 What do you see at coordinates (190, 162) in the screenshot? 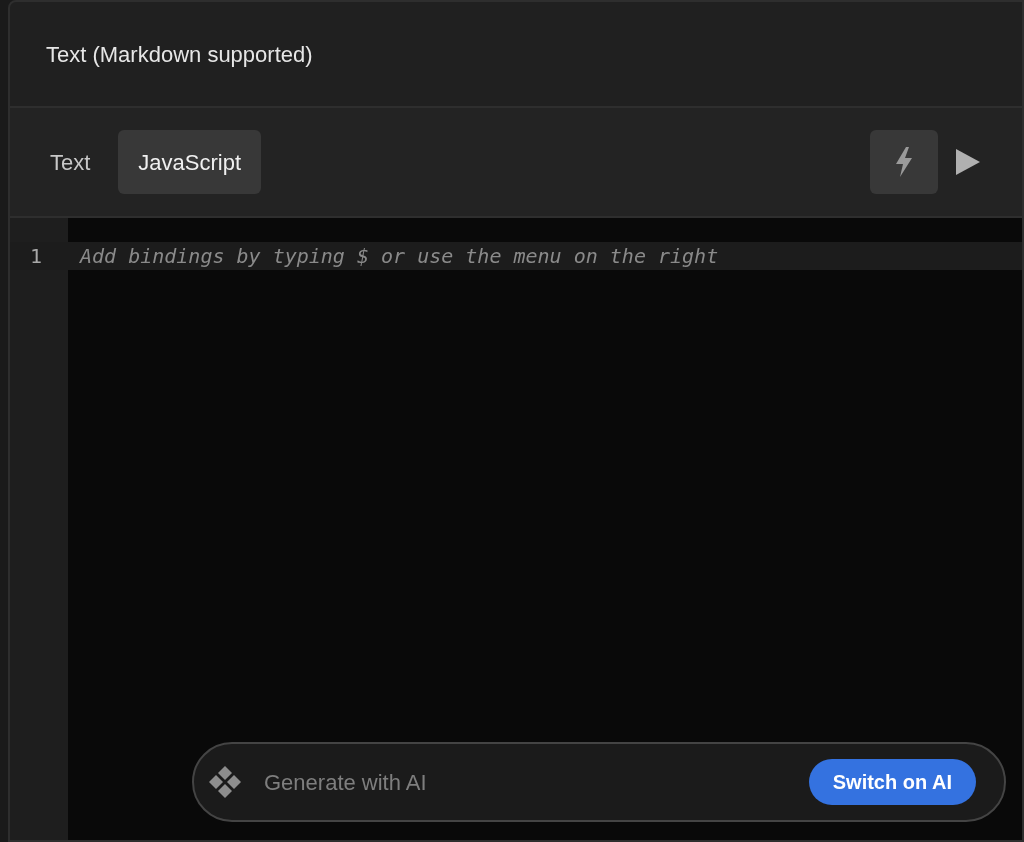
I see `mode-tab: JavaScript` at bounding box center [190, 162].